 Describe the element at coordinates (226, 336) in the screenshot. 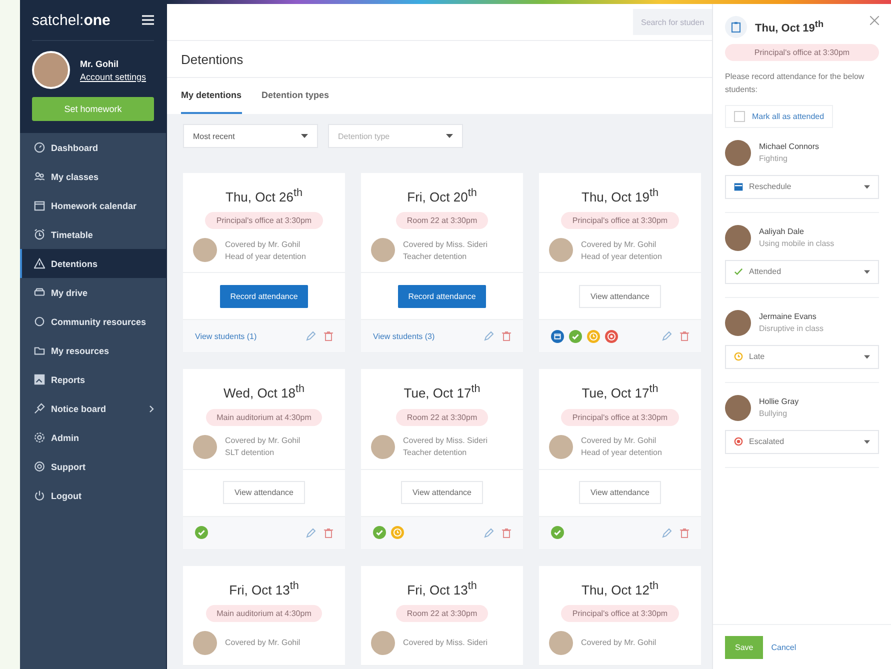

I see `view-students-link: View students (1)` at that location.